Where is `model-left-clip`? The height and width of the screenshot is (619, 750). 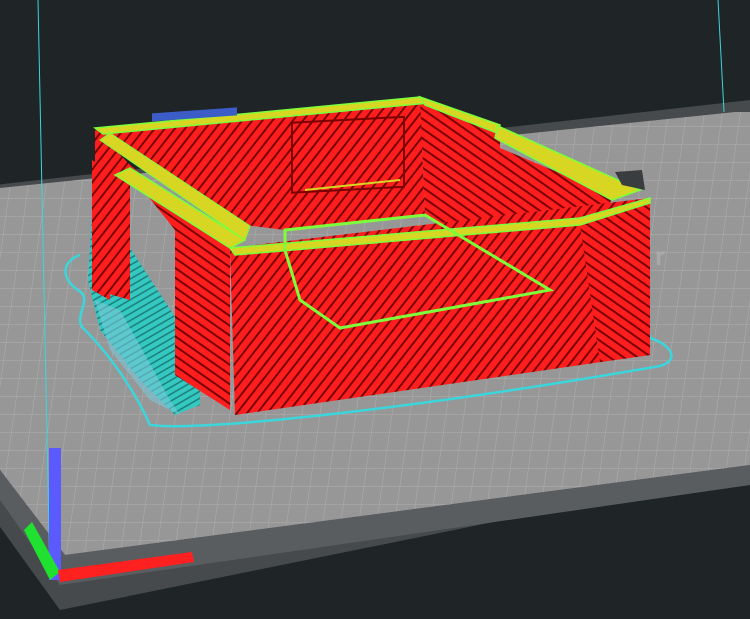 model-left-clip is located at coordinates (101, 230).